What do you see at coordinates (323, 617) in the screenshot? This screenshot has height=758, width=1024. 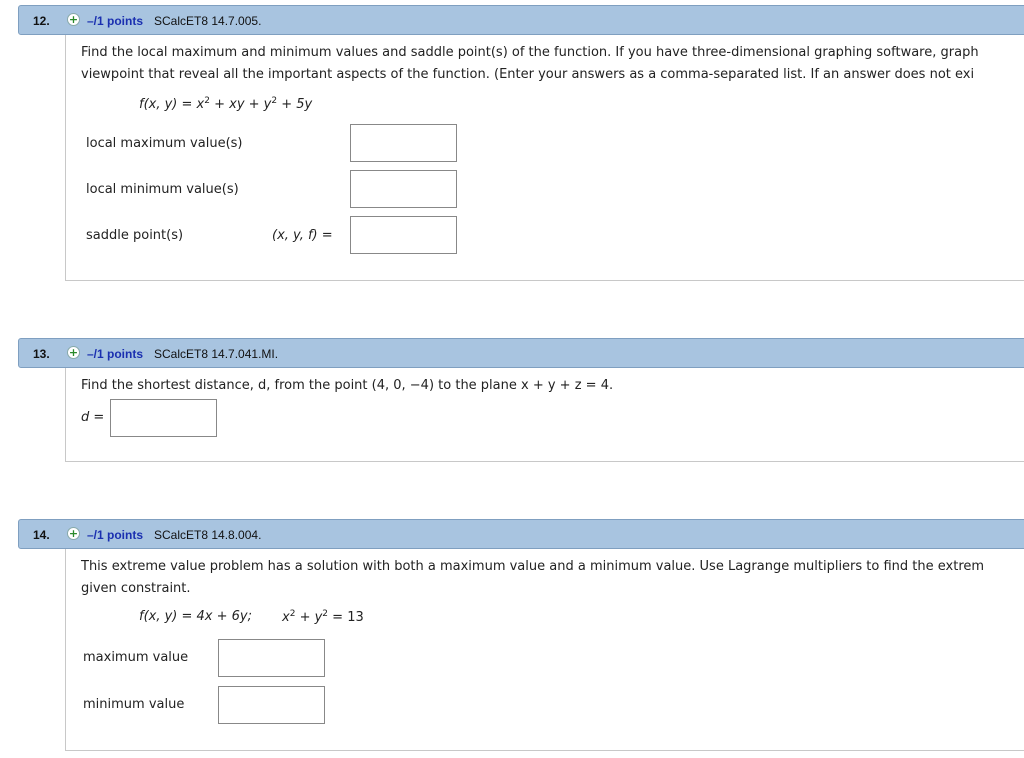 I see `constraint-expression: x2 + y2 = 13` at bounding box center [323, 617].